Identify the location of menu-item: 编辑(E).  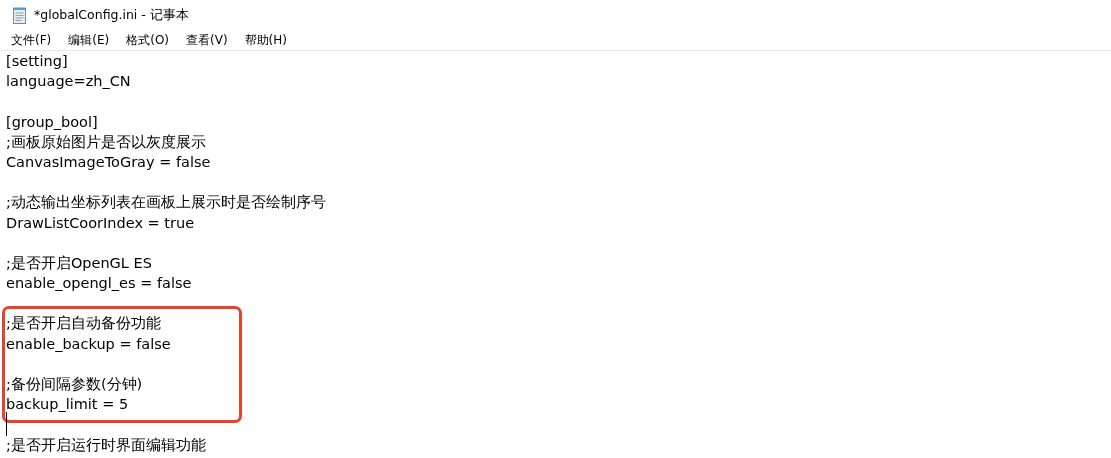
(89, 40).